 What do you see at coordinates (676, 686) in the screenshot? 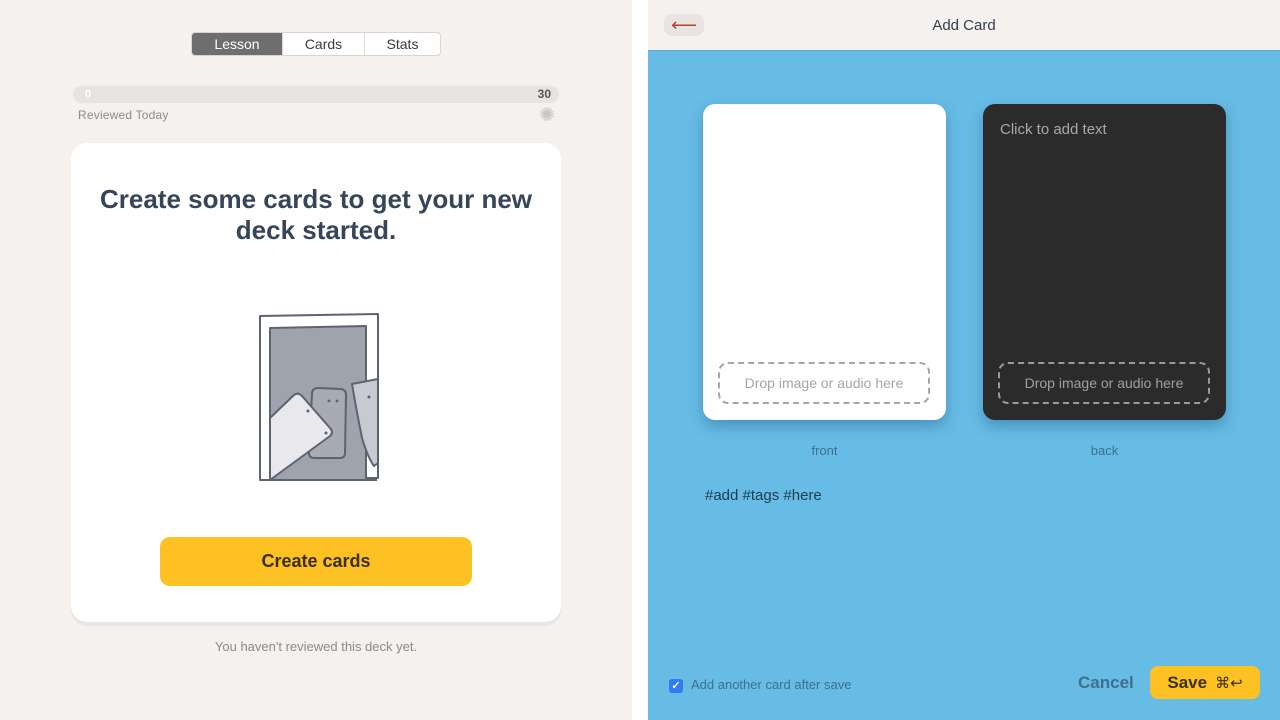
I see `add-another-checkbox: ✓` at bounding box center [676, 686].